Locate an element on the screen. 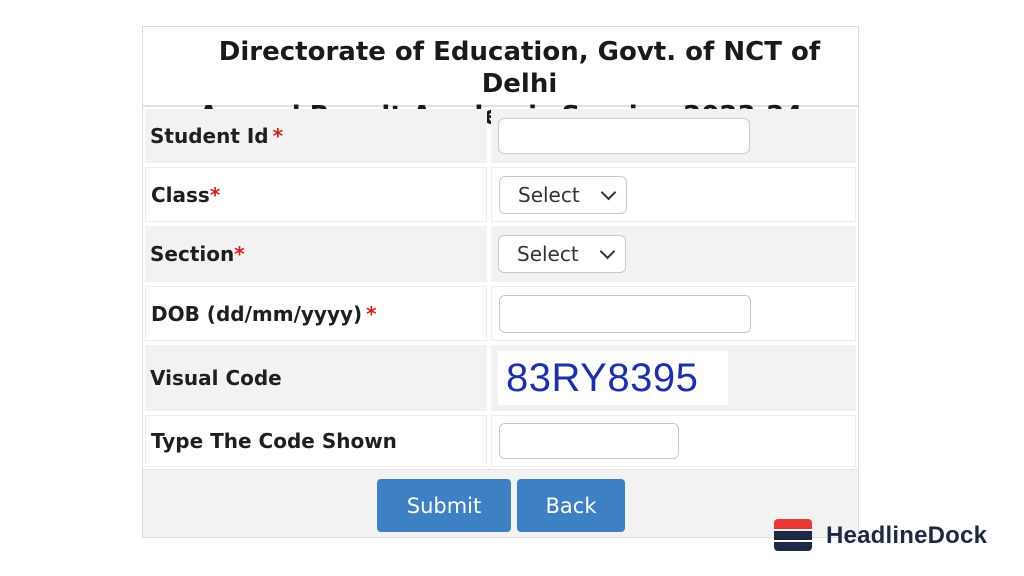  code-entry-value-cell is located at coordinates (673, 441).